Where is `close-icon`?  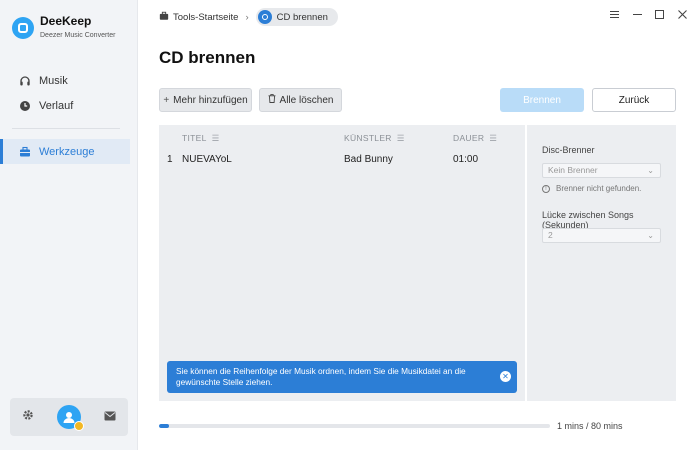 close-icon is located at coordinates (682, 16).